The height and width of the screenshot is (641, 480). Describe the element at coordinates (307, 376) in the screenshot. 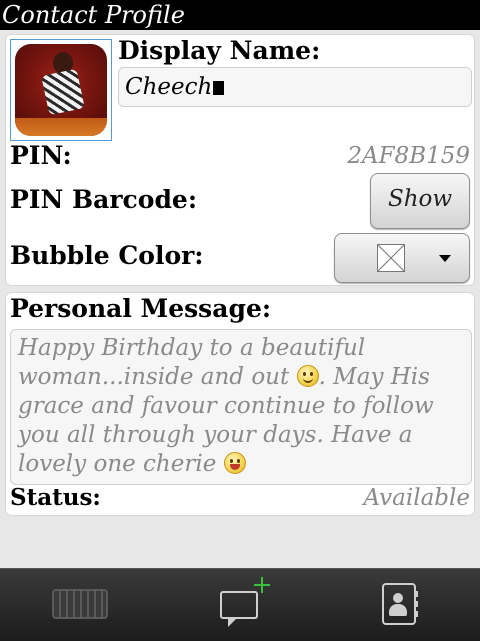

I see `smile-emoji-icon` at that location.